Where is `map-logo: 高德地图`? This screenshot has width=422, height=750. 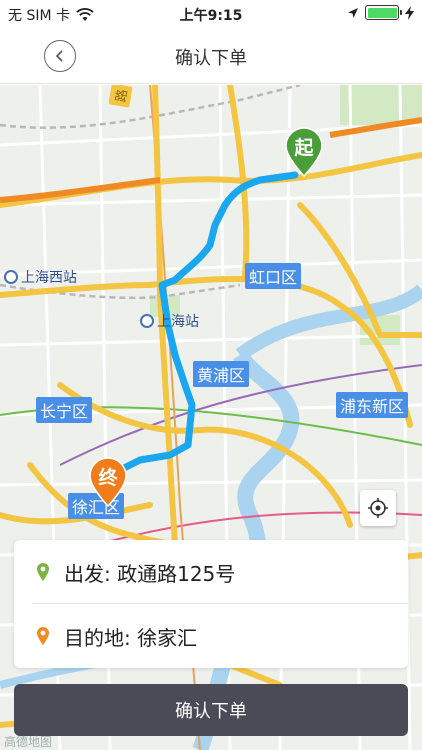 map-logo: 高德地图 is located at coordinates (28, 742).